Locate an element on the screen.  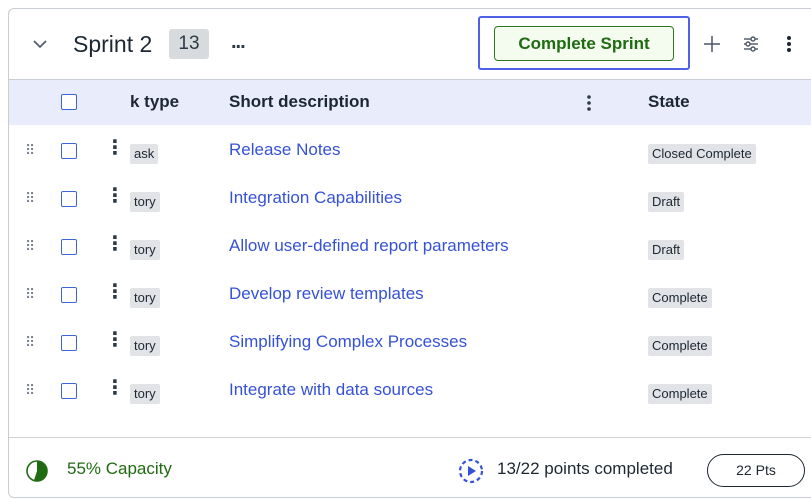
table-header: k type Short description State is located at coordinates (410, 102).